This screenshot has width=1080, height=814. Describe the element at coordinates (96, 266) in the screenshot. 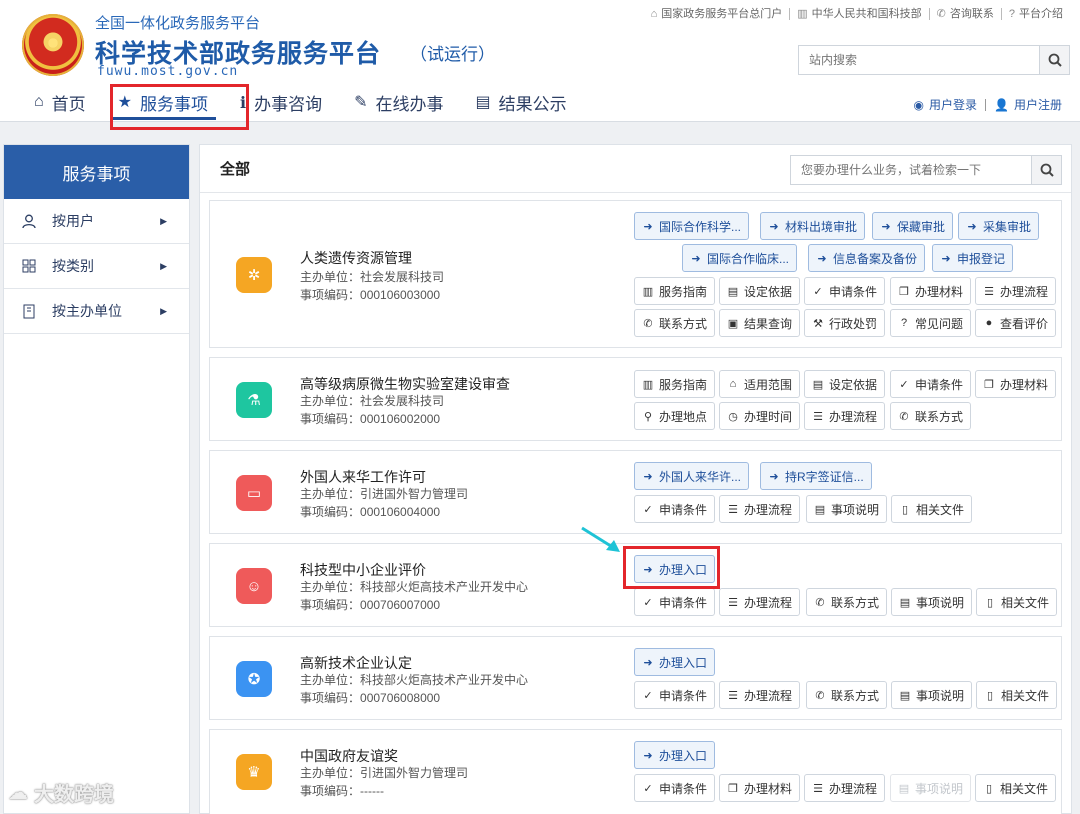

I see `sidebar-item-by-category: 按类别 ▶` at that location.